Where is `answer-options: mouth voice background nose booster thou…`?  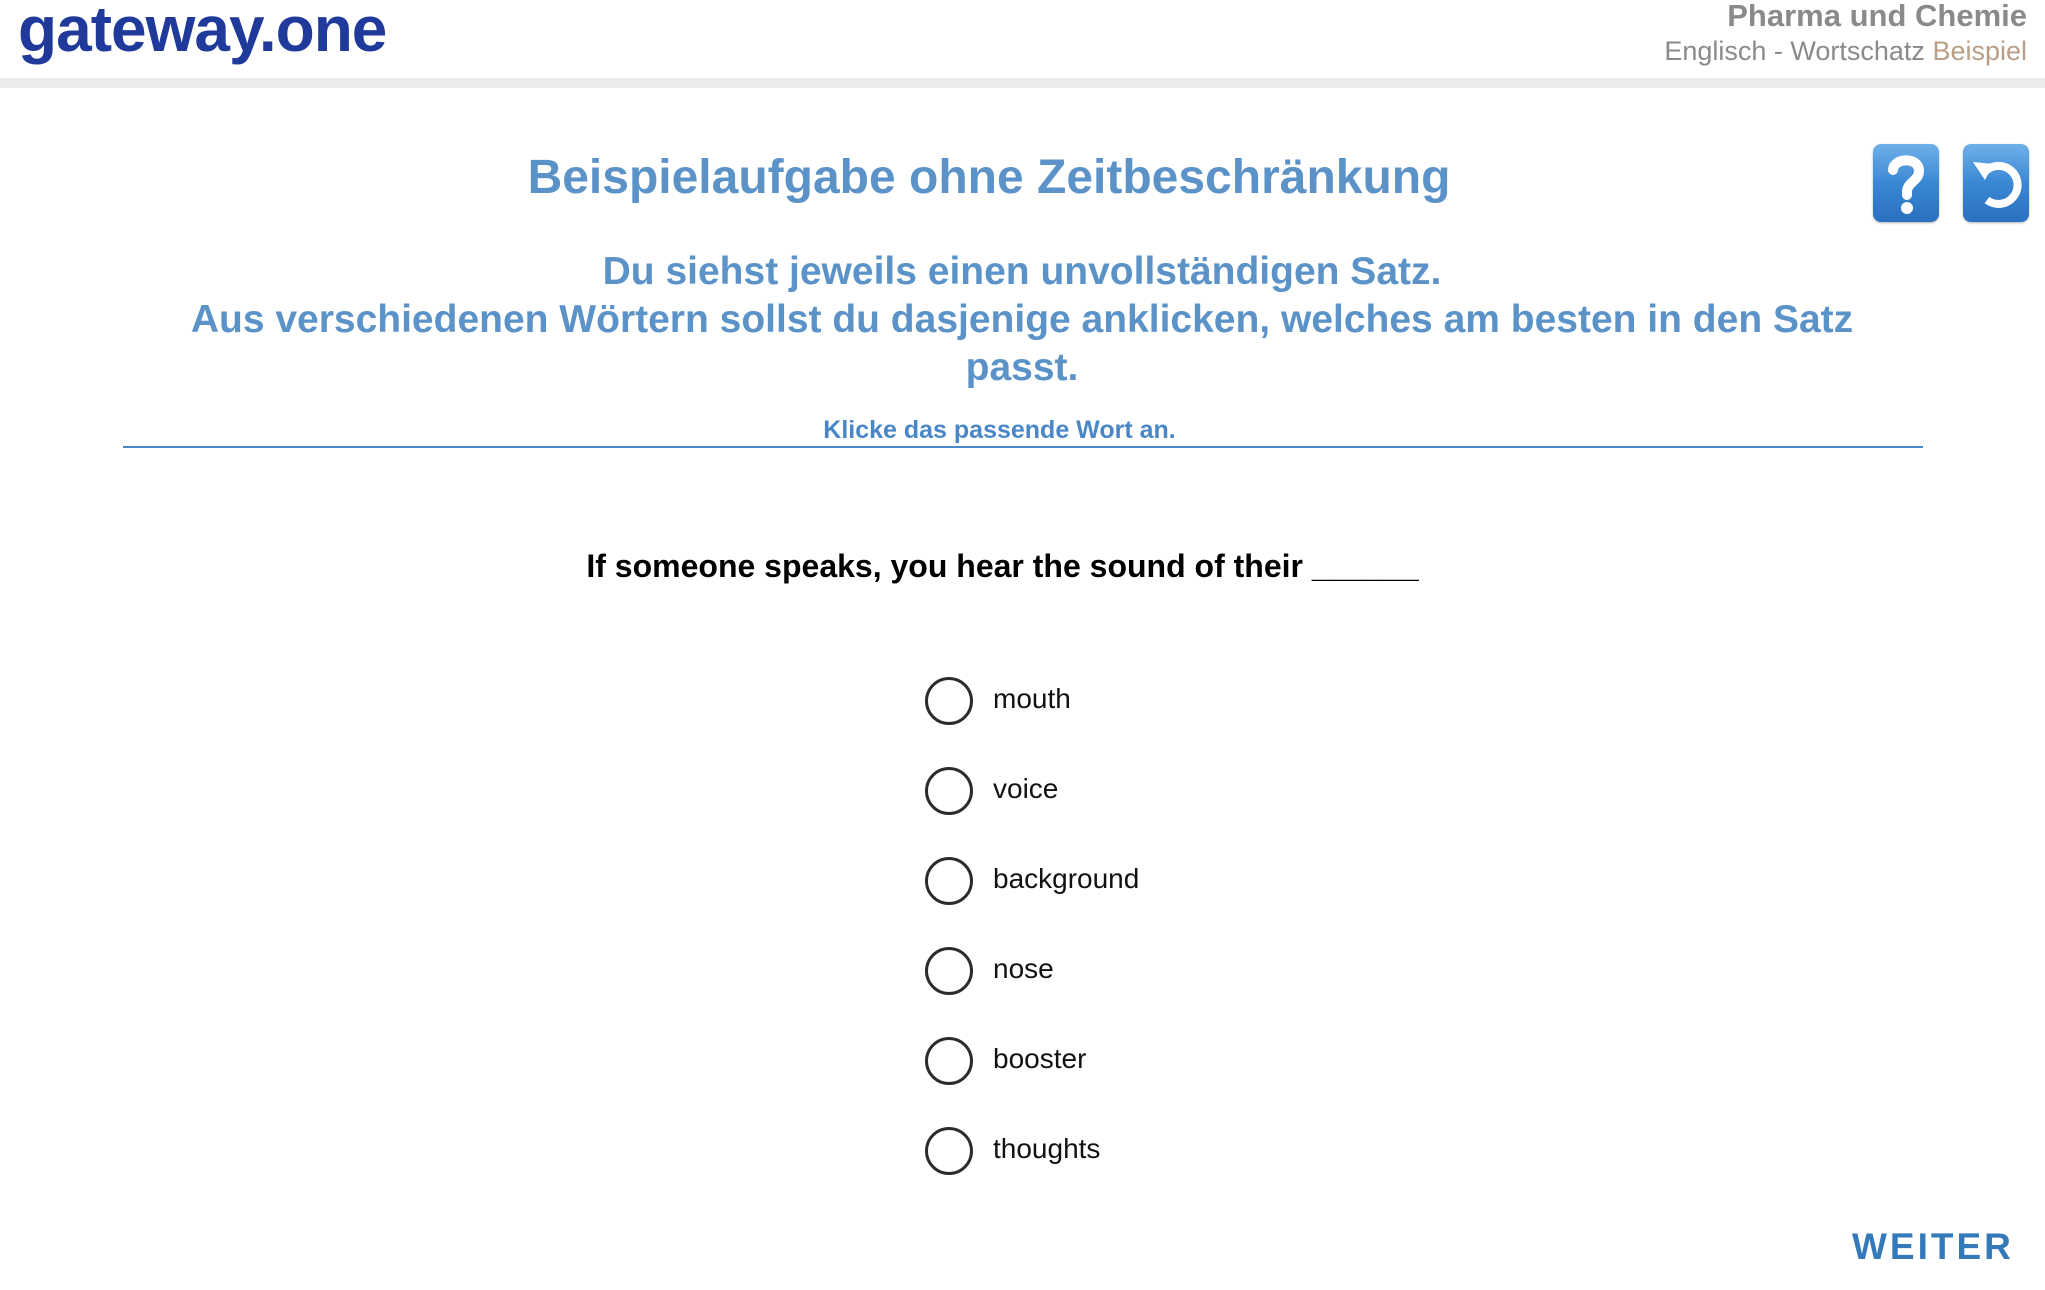 answer-options: mouth voice background nose booster thou… is located at coordinates (1125, 945).